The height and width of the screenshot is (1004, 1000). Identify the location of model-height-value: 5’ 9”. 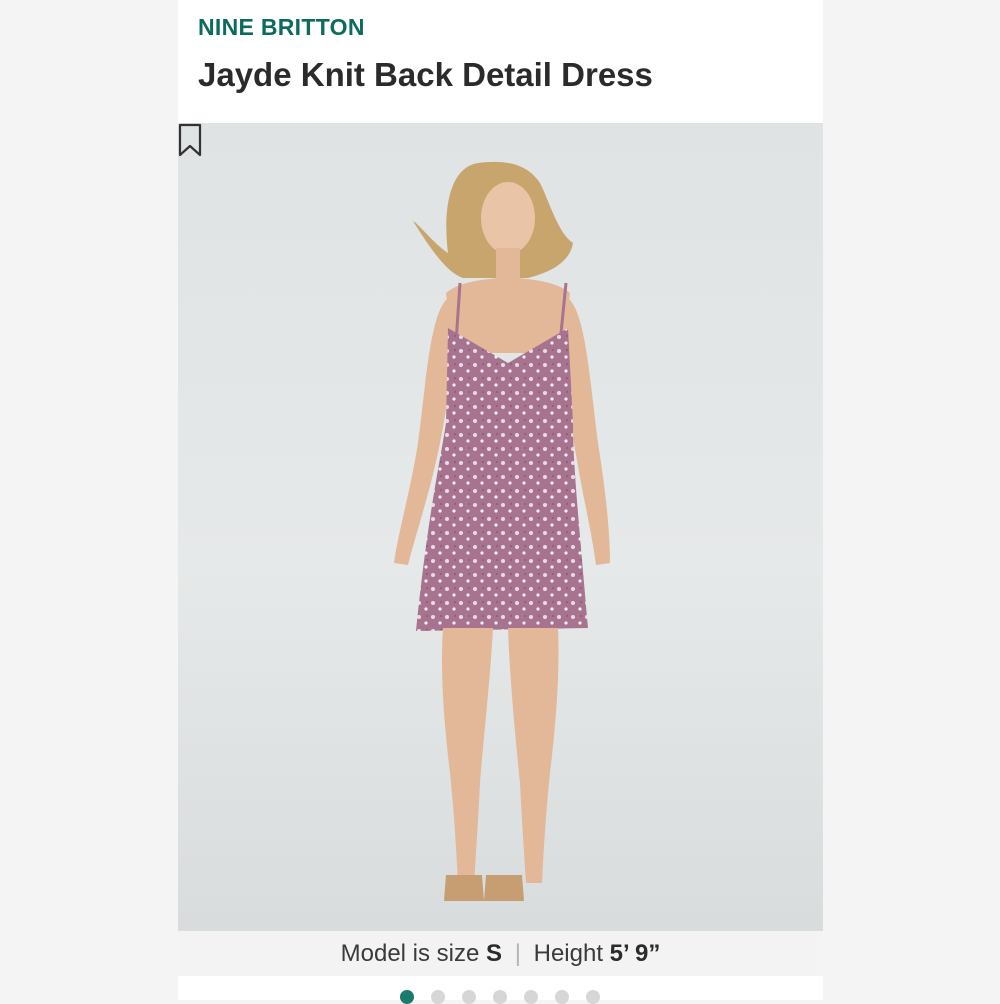
(635, 953).